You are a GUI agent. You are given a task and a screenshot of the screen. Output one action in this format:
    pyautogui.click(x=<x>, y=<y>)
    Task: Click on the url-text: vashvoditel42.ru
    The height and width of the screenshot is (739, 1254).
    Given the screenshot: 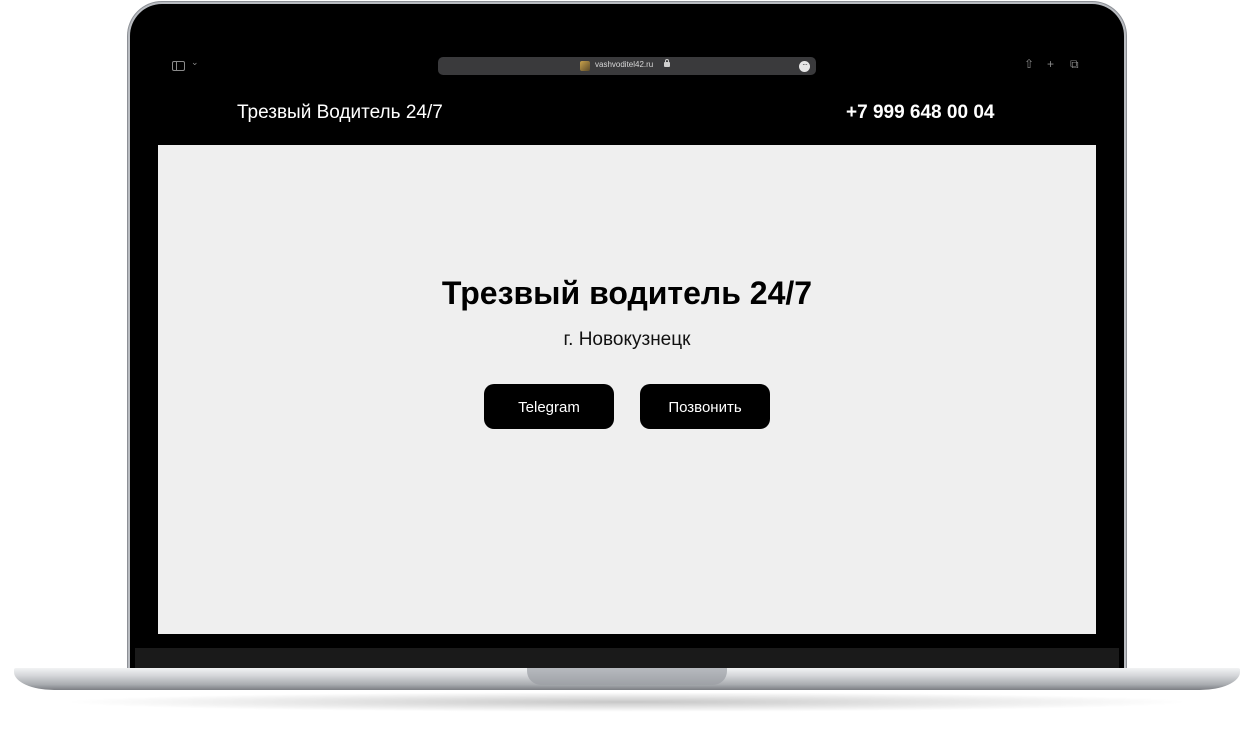 What is the action you would take?
    pyautogui.click(x=624, y=64)
    